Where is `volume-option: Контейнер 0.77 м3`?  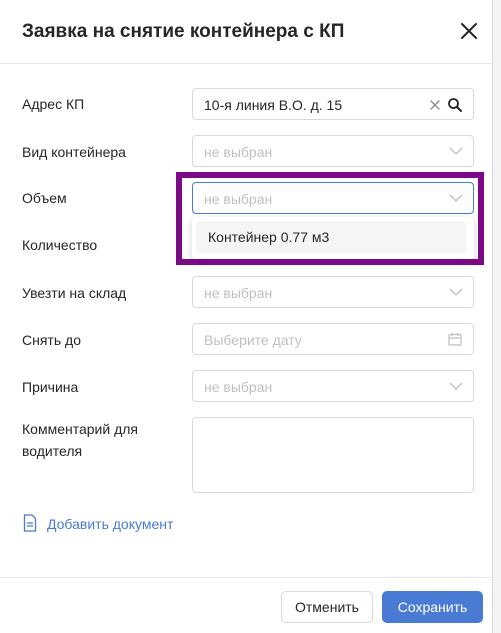
volume-option: Контейнер 0.77 м3 is located at coordinates (331, 237).